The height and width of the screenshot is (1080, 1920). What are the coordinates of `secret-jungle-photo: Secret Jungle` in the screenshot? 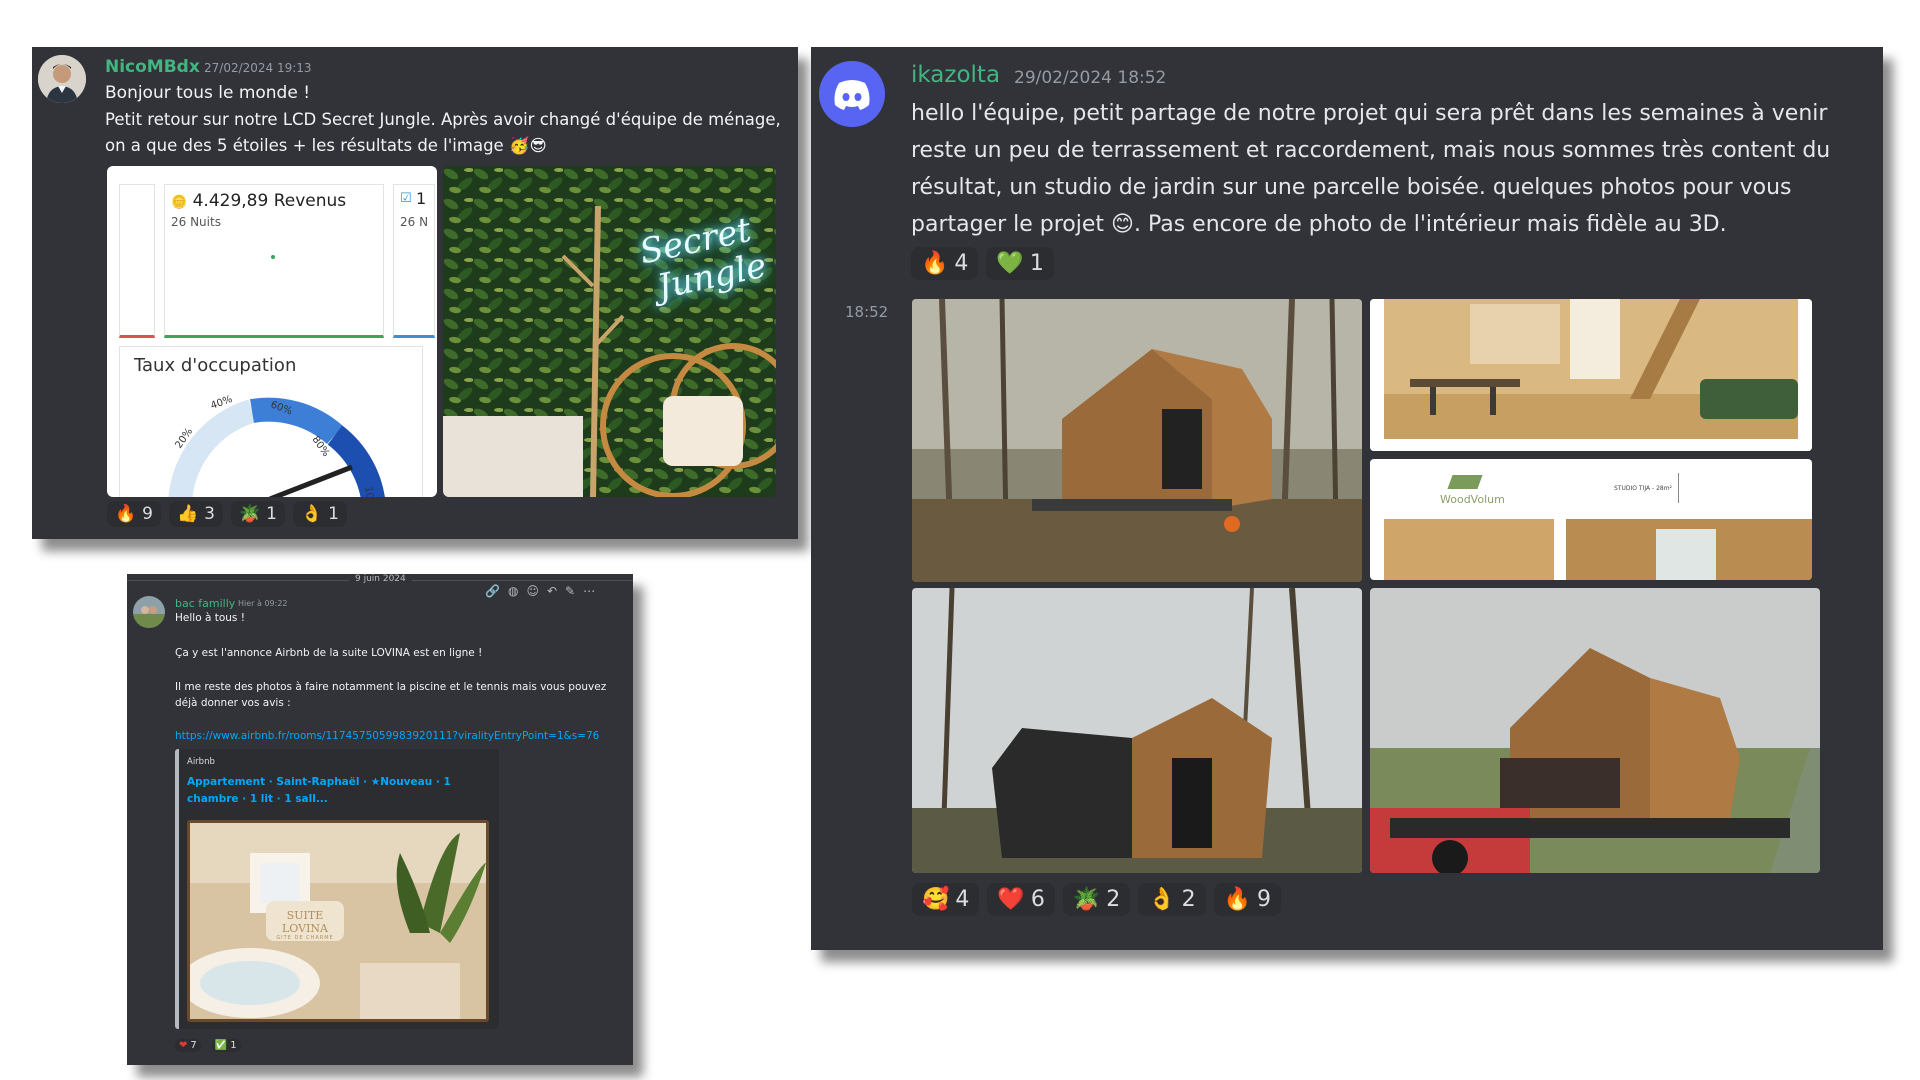 It's located at (609, 331).